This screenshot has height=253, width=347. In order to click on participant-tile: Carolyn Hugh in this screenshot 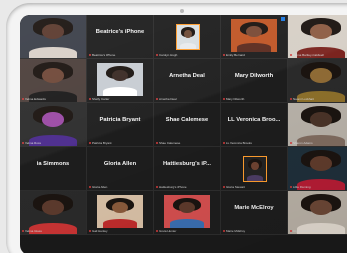, I will do `click(187, 37)`.